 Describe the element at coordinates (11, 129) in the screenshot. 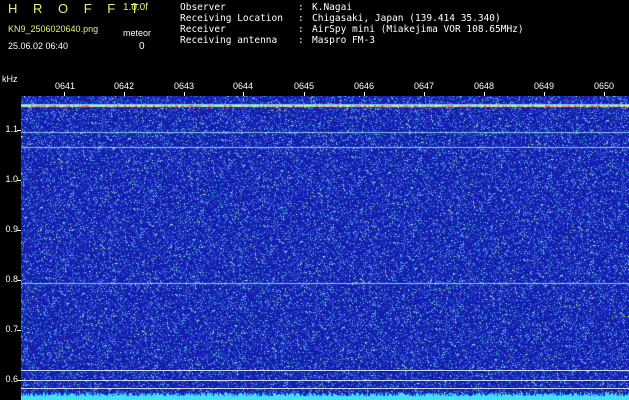

I see `y-tick-label: 1.1` at that location.